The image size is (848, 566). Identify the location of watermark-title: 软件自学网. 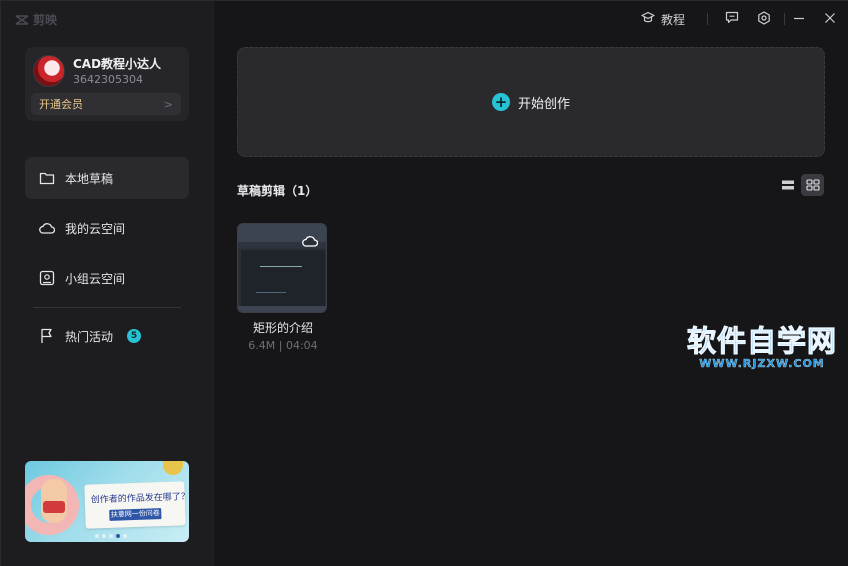
(762, 341).